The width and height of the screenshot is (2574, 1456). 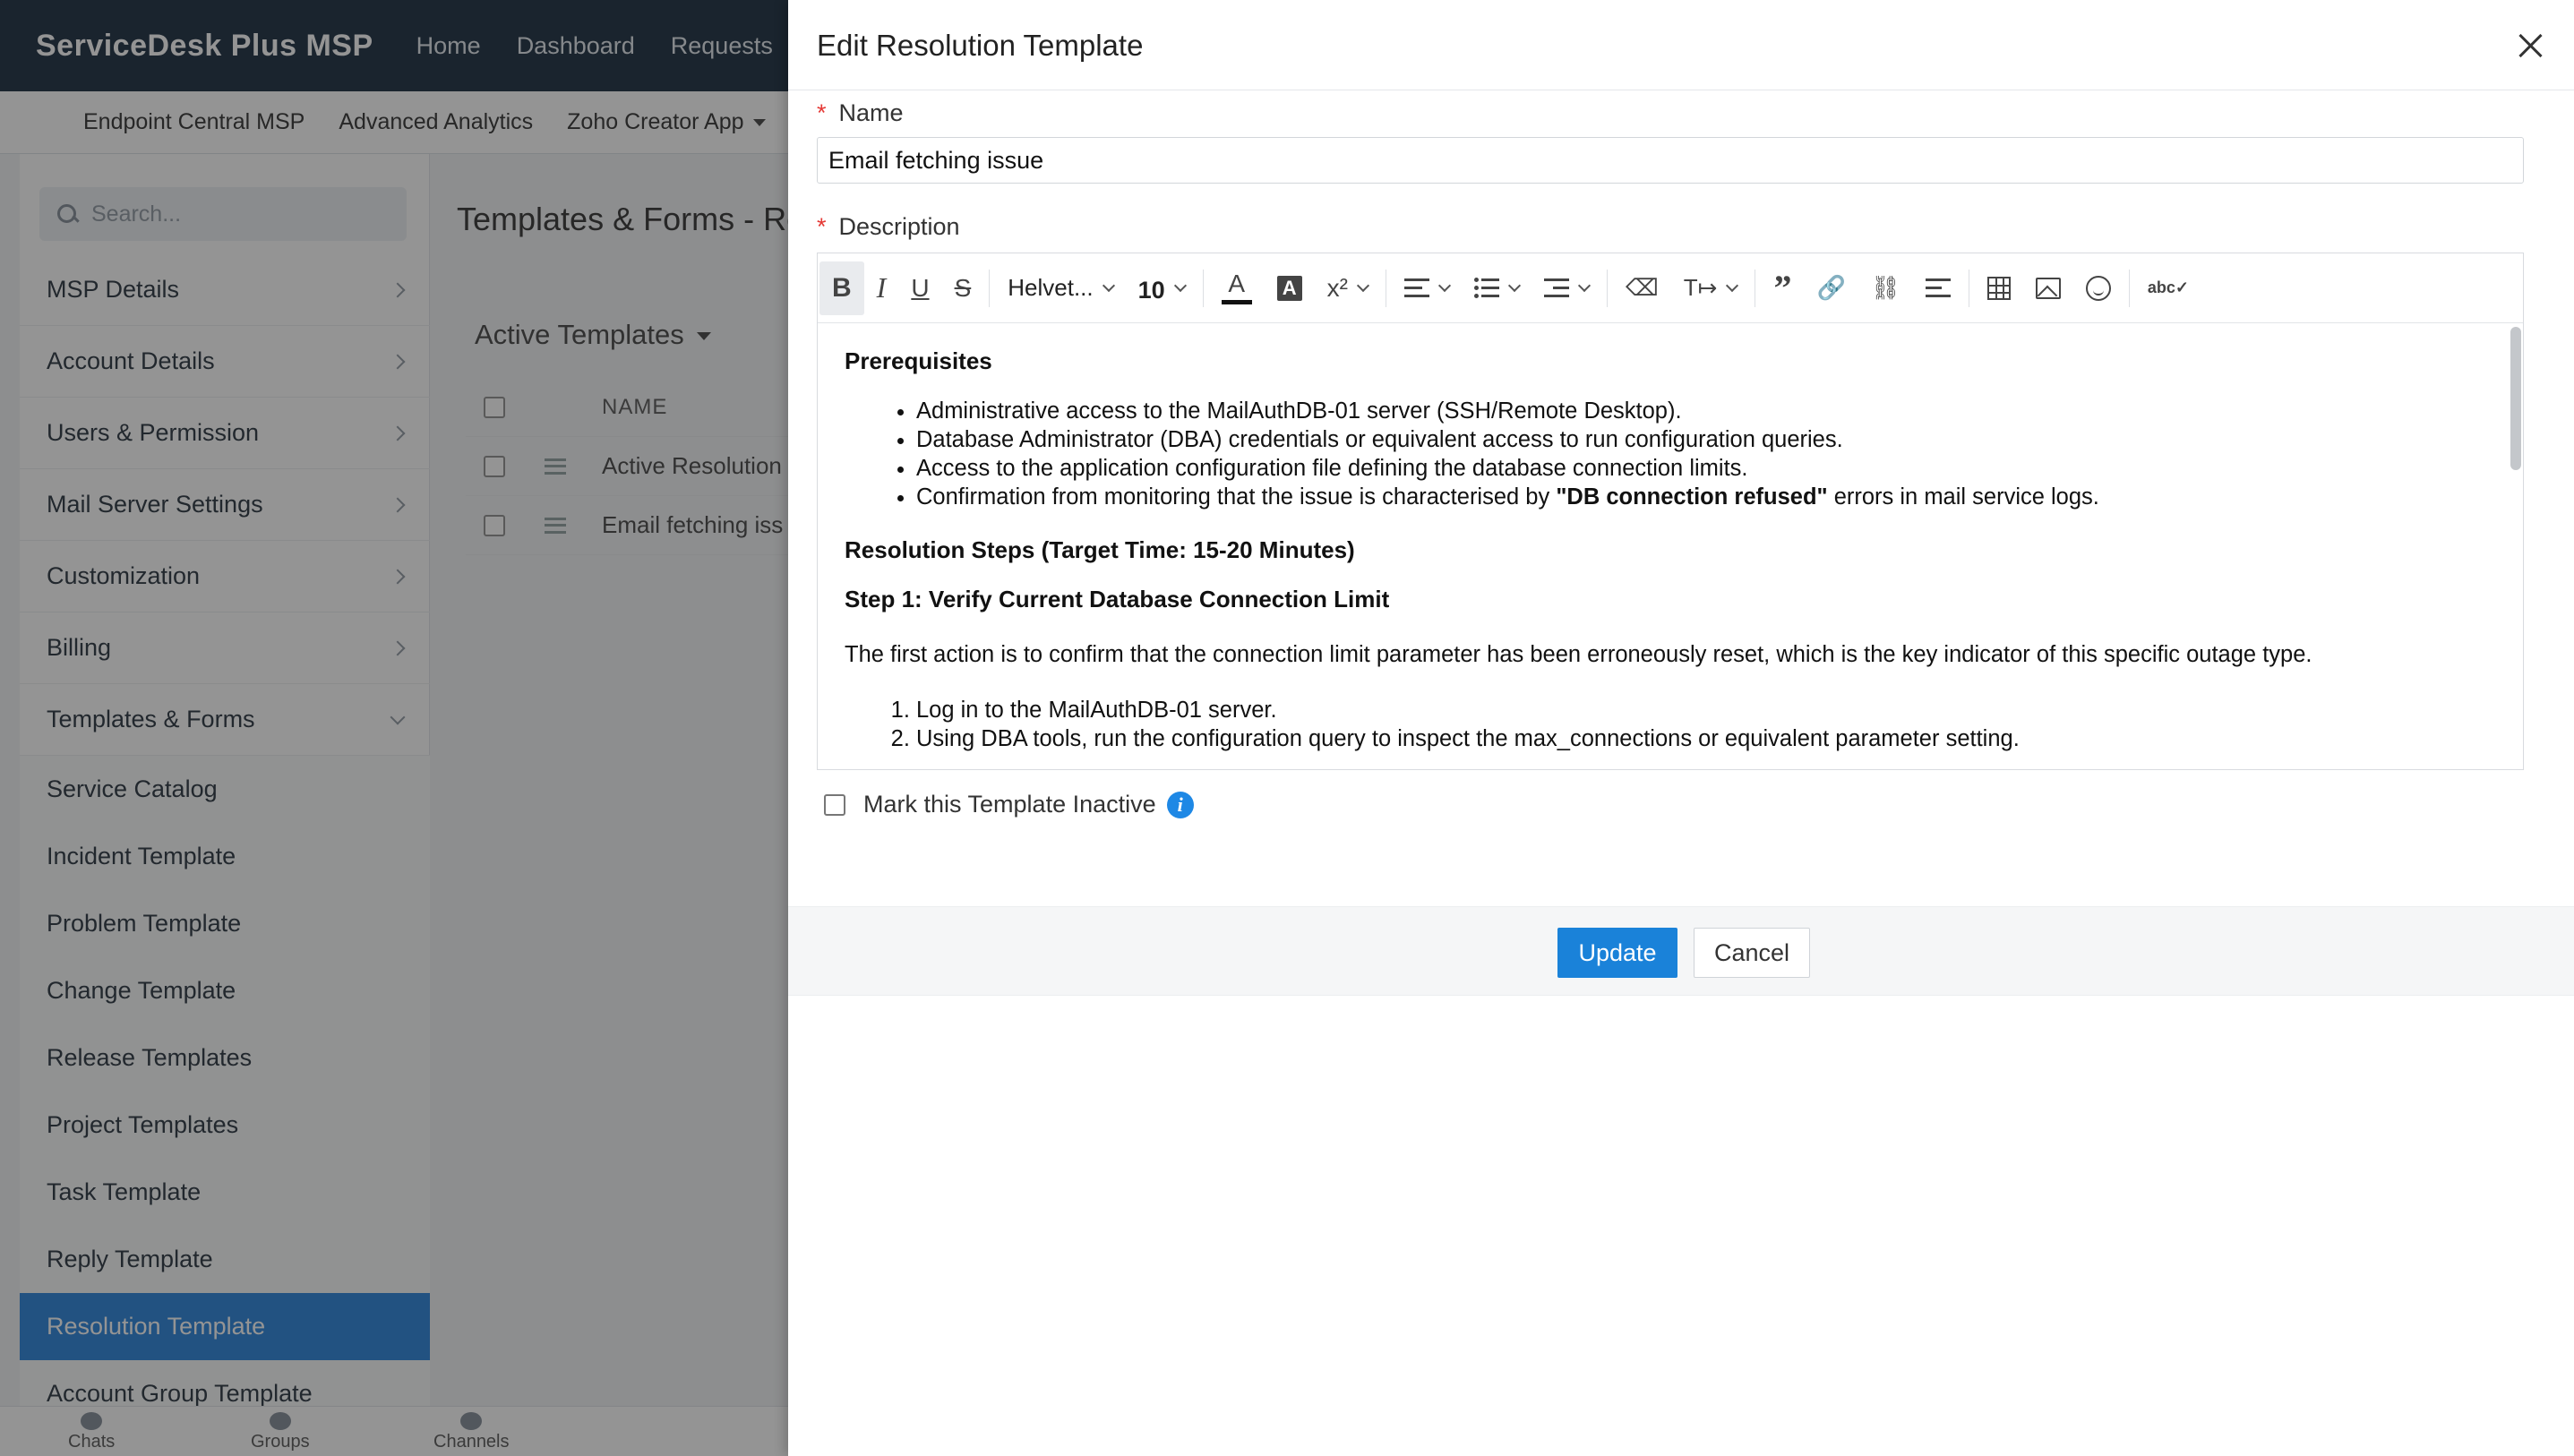 I want to click on list-button, so click(x=1497, y=288).